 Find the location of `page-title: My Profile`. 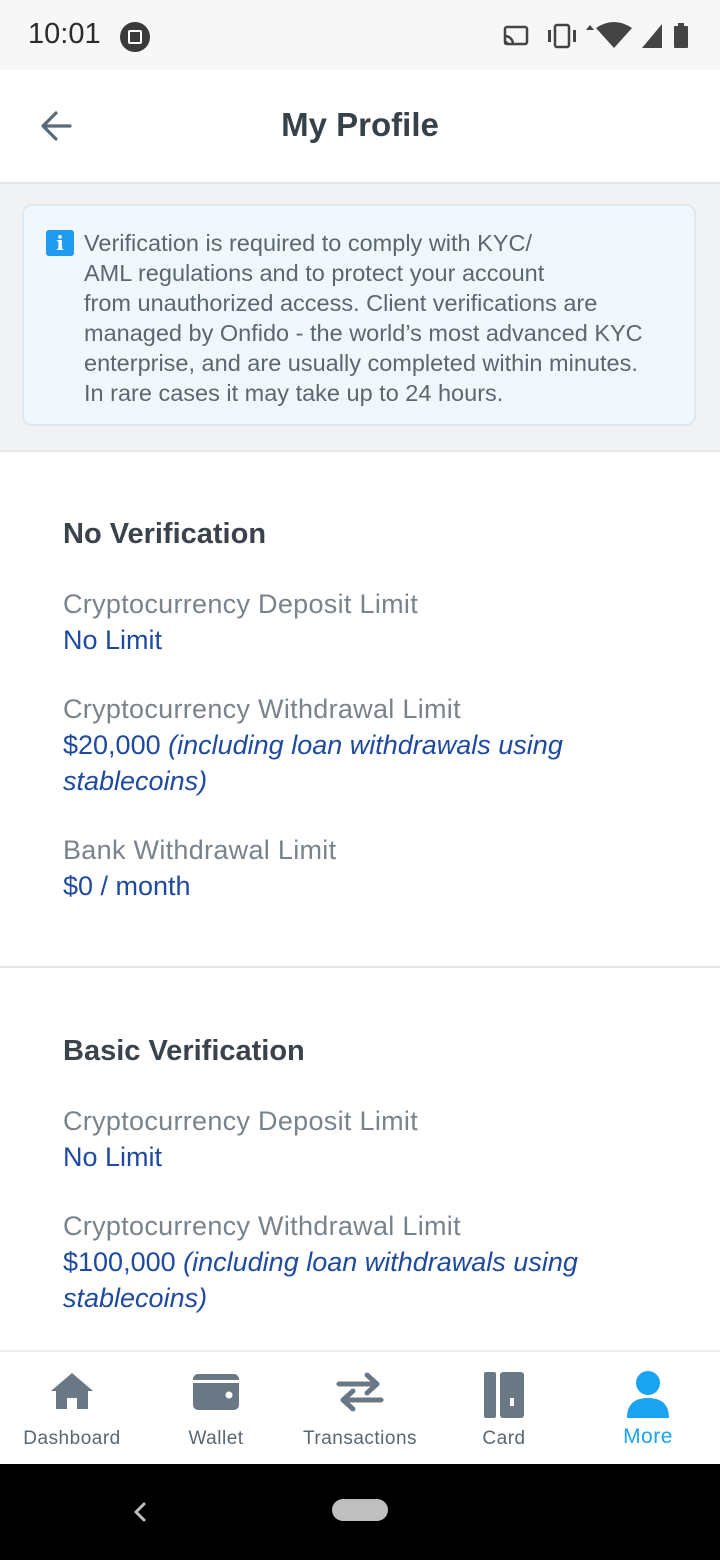

page-title: My Profile is located at coordinates (360, 124).